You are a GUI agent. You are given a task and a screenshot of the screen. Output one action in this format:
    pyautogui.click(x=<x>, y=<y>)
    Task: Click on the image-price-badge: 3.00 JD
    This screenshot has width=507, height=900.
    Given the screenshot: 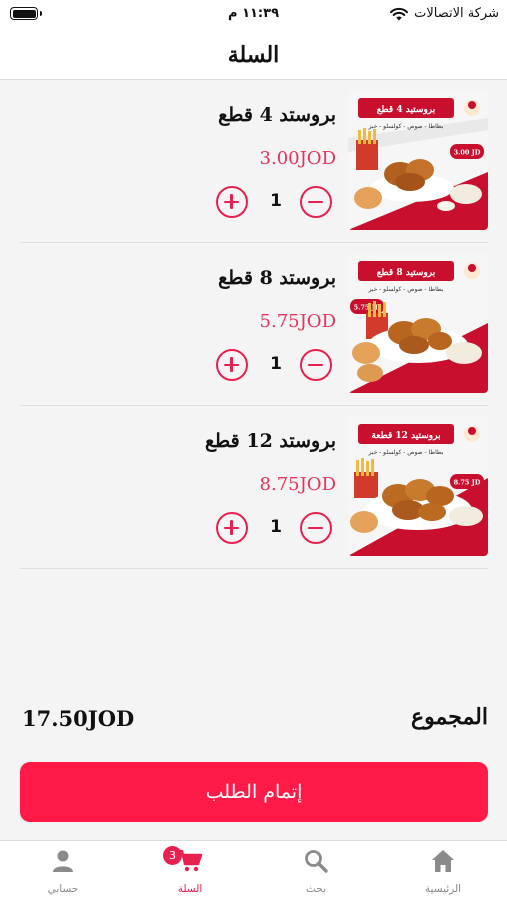 What is the action you would take?
    pyautogui.click(x=467, y=153)
    